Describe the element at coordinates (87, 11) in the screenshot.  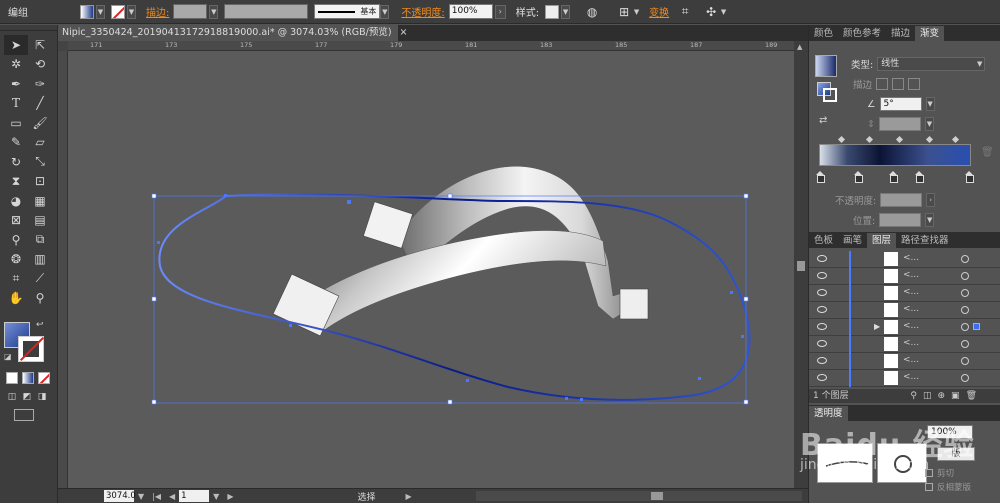
I see `fill-swatch` at that location.